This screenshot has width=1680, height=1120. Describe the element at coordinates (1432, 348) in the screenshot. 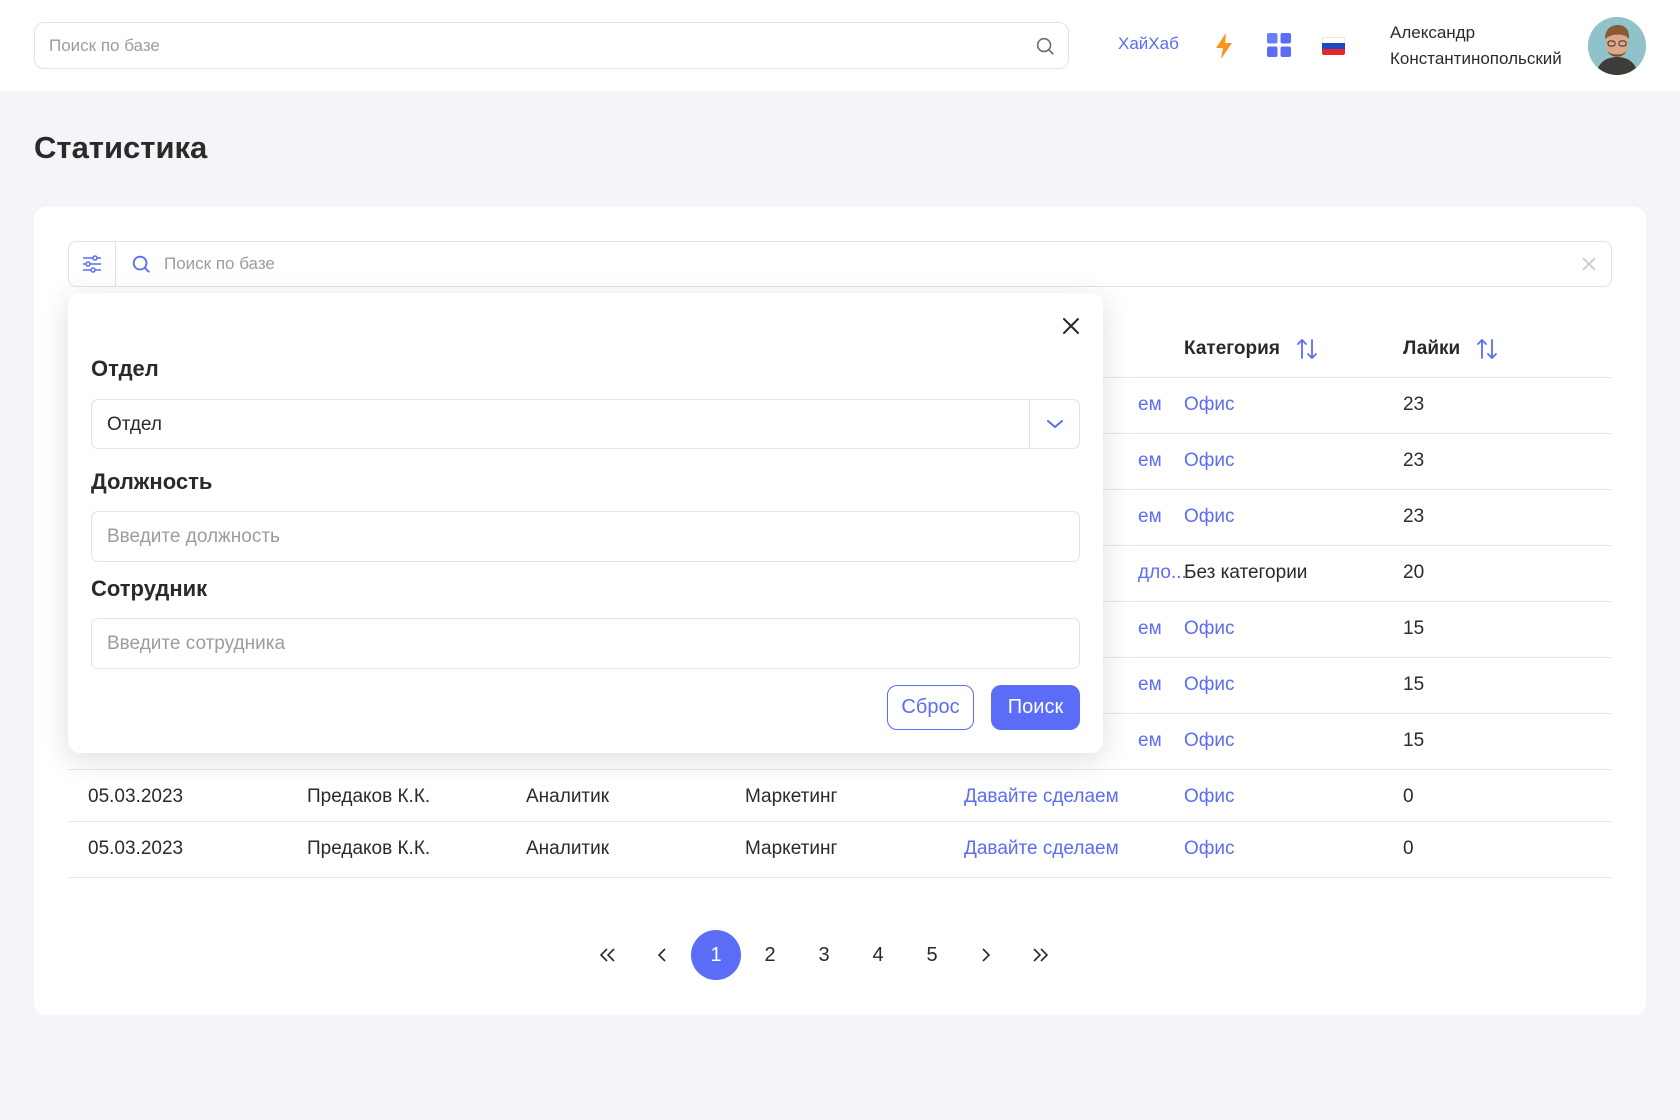

I see `column-header-label: Лайки` at that location.